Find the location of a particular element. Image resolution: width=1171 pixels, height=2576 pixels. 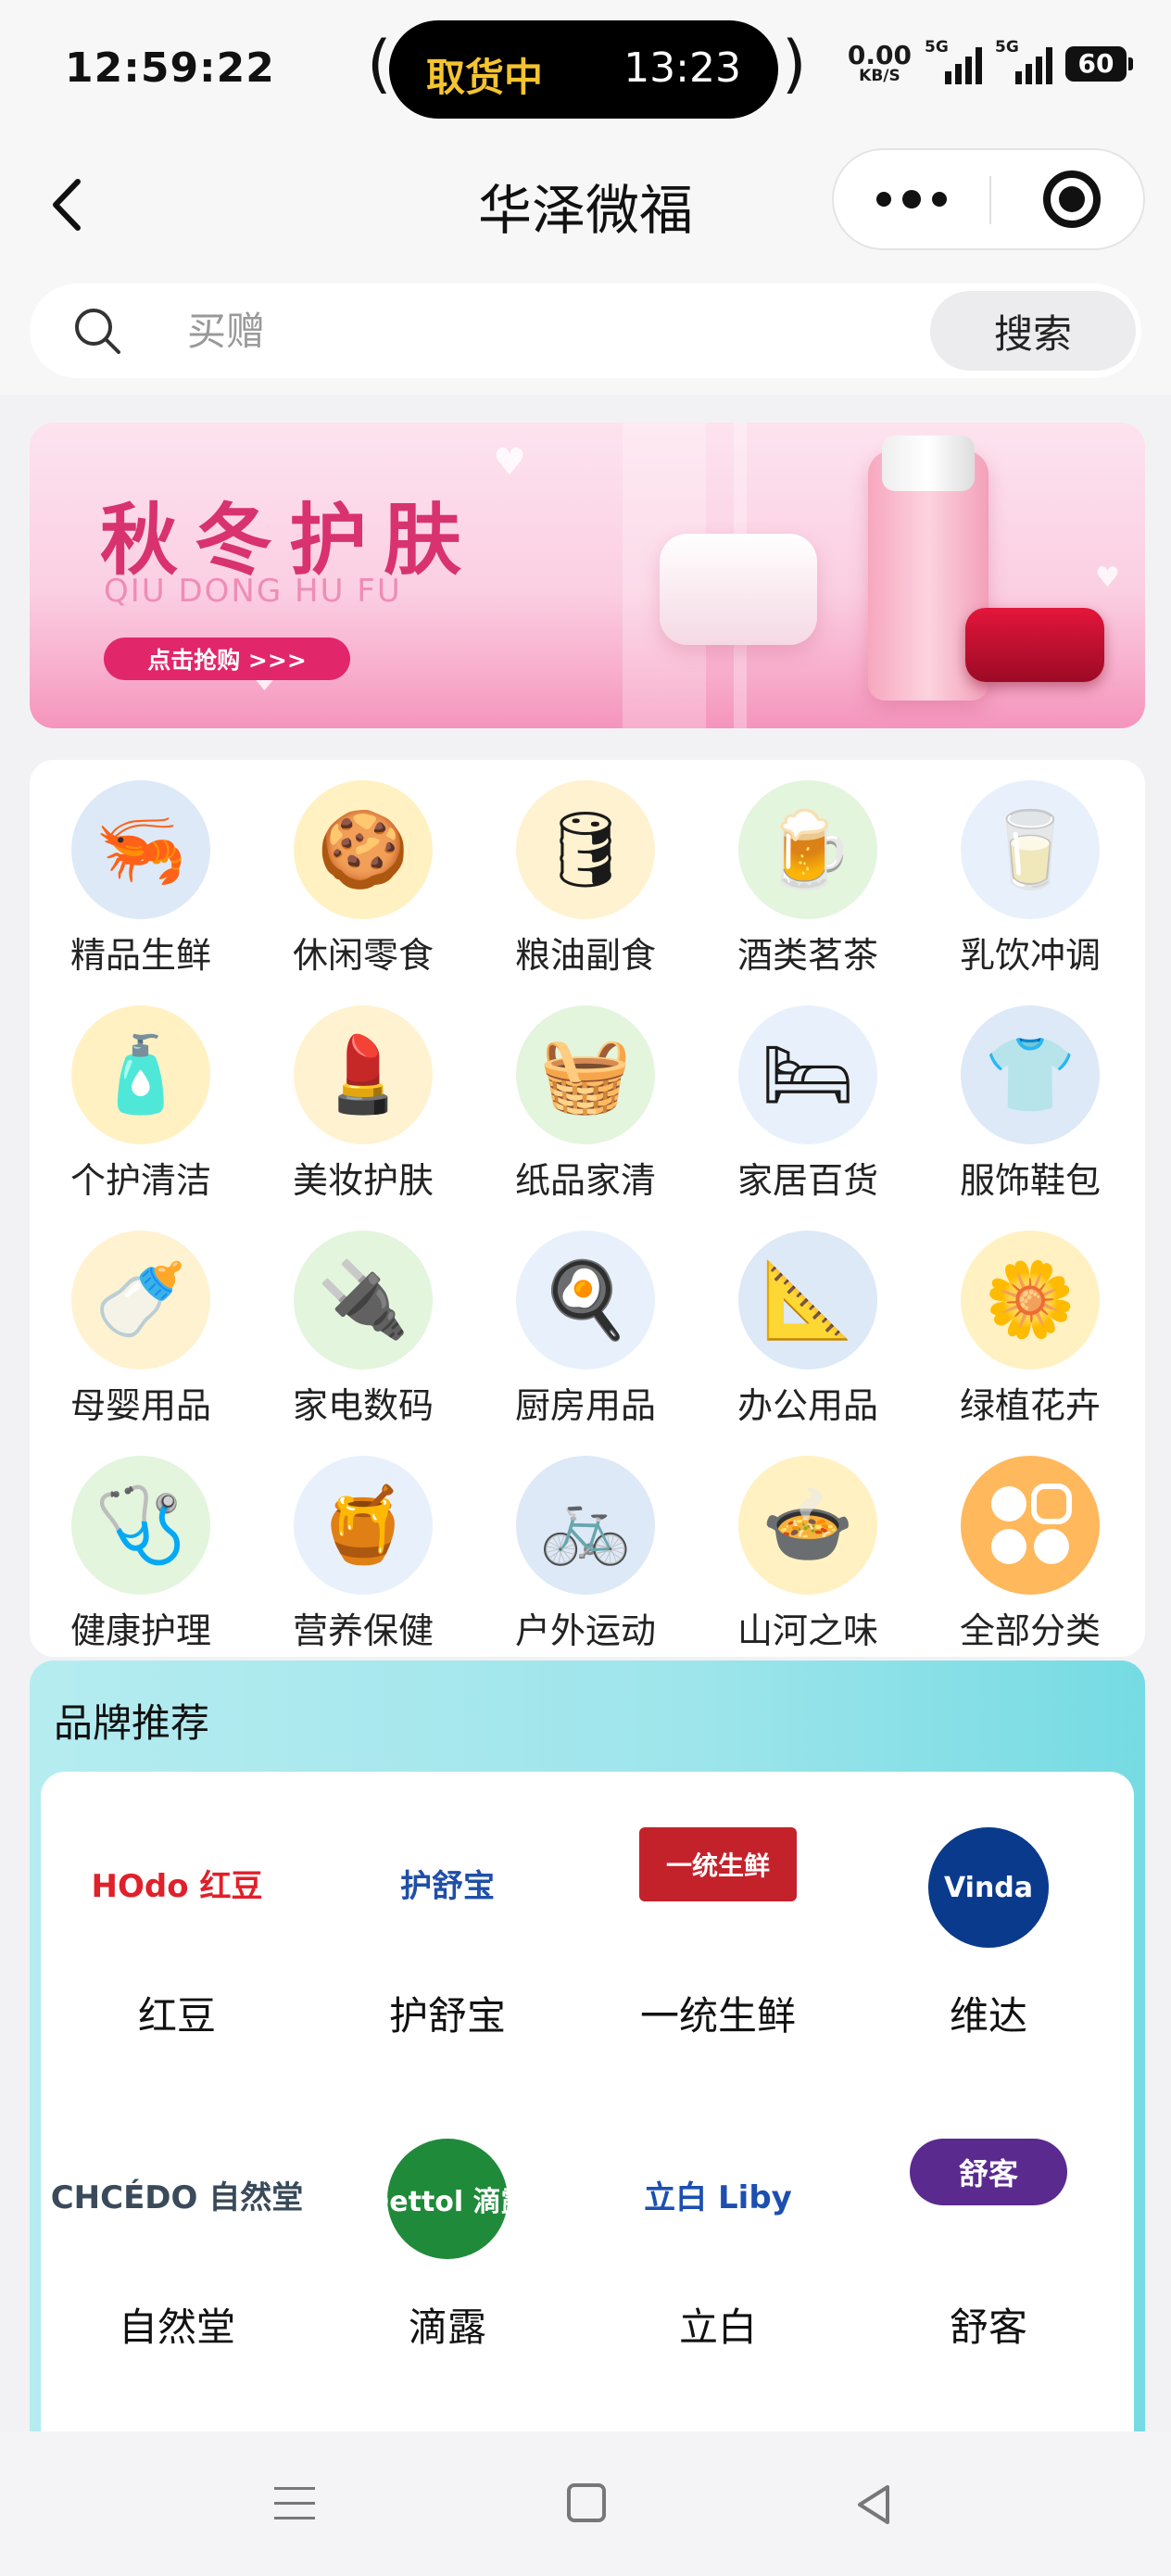

brand-item: 舒客 舒客 is located at coordinates (988, 2222).